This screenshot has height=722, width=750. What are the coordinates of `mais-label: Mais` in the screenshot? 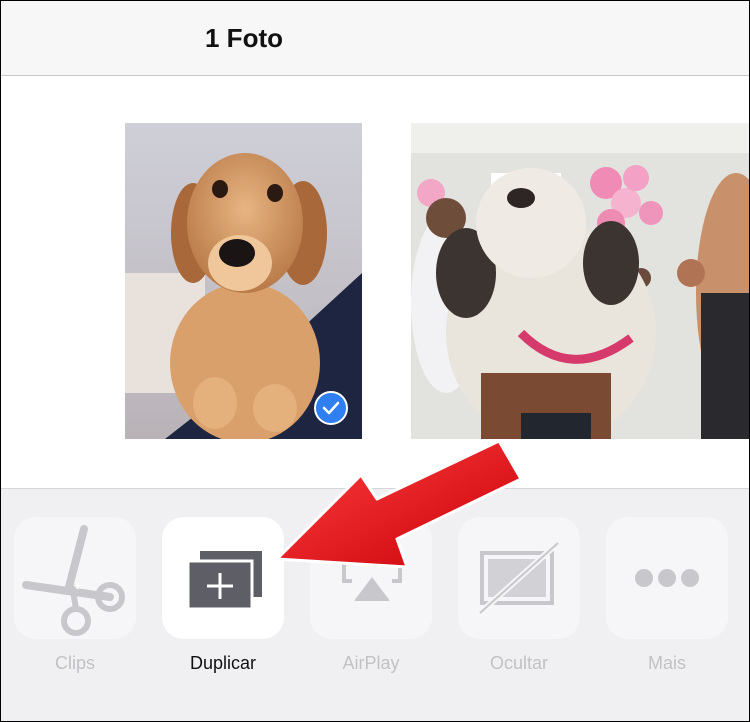 It's located at (666, 663).